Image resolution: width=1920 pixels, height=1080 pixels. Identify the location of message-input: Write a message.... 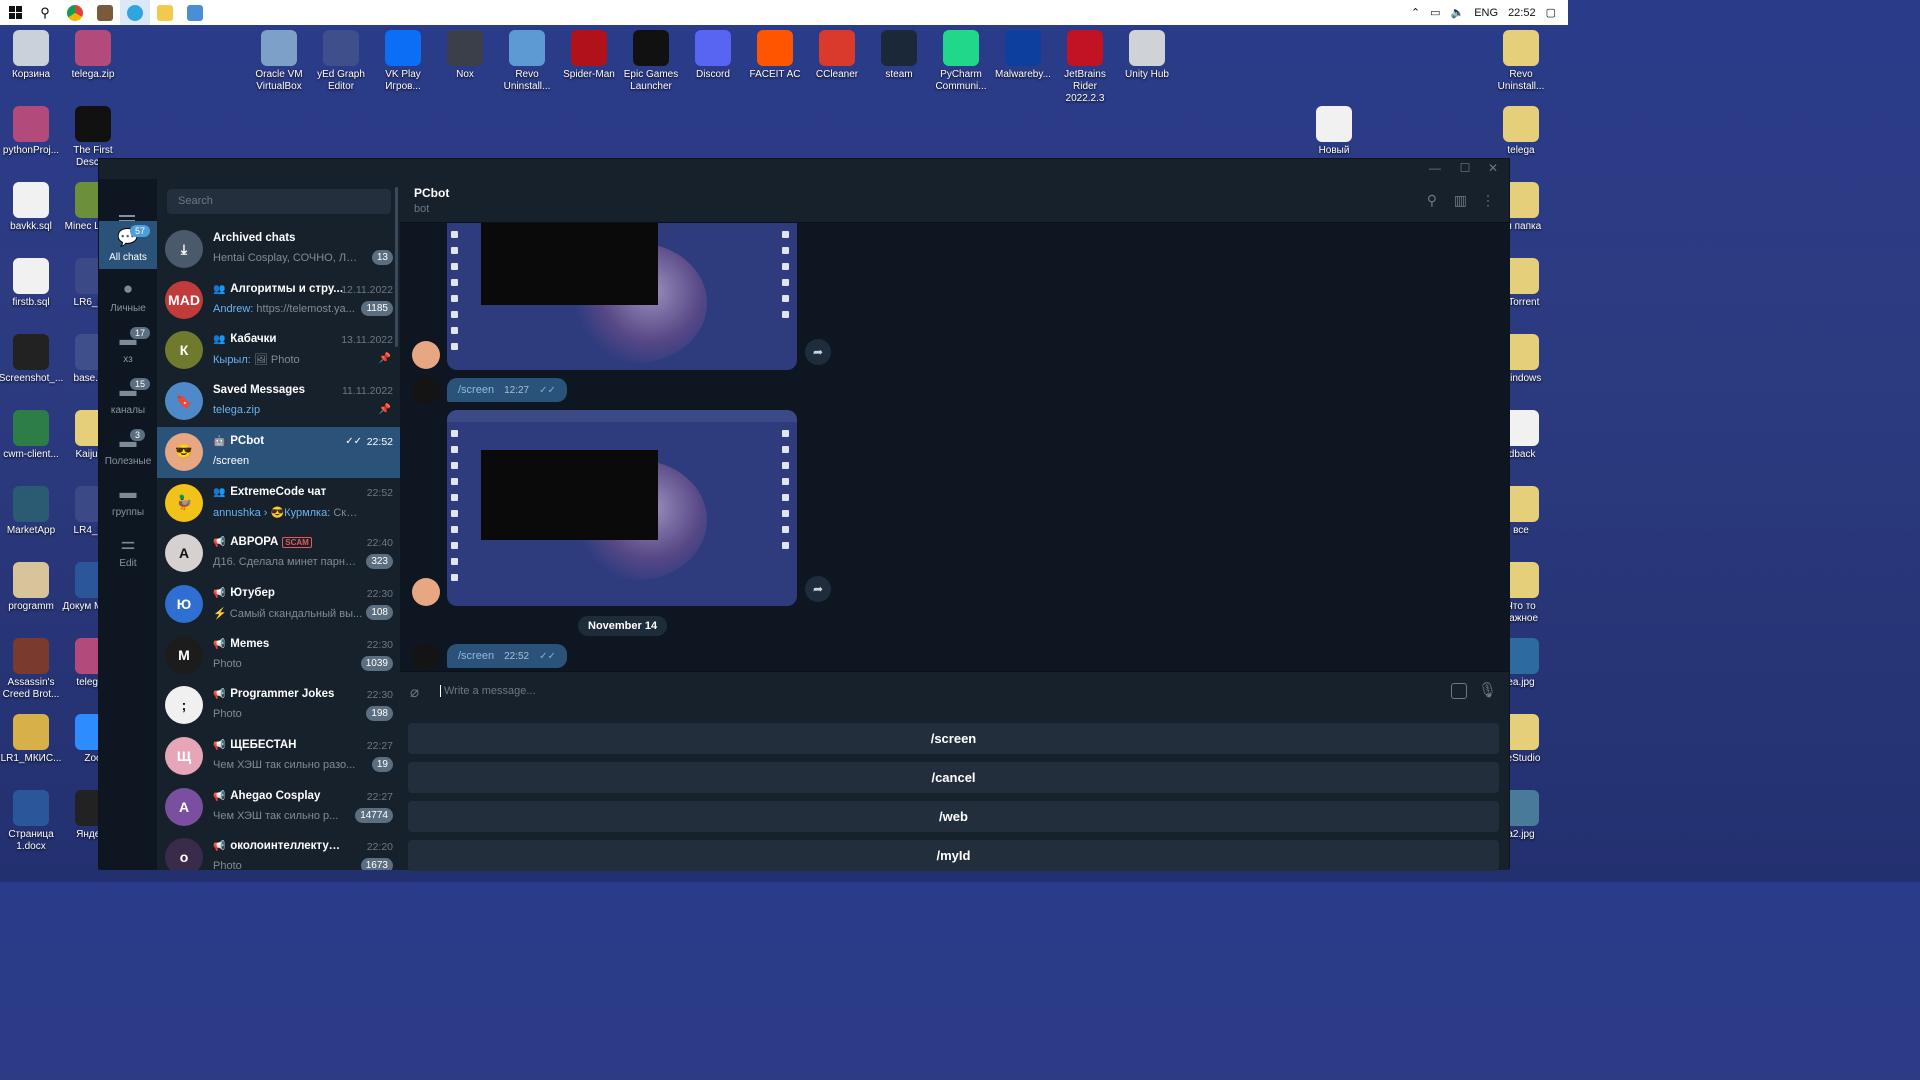
(488, 691).